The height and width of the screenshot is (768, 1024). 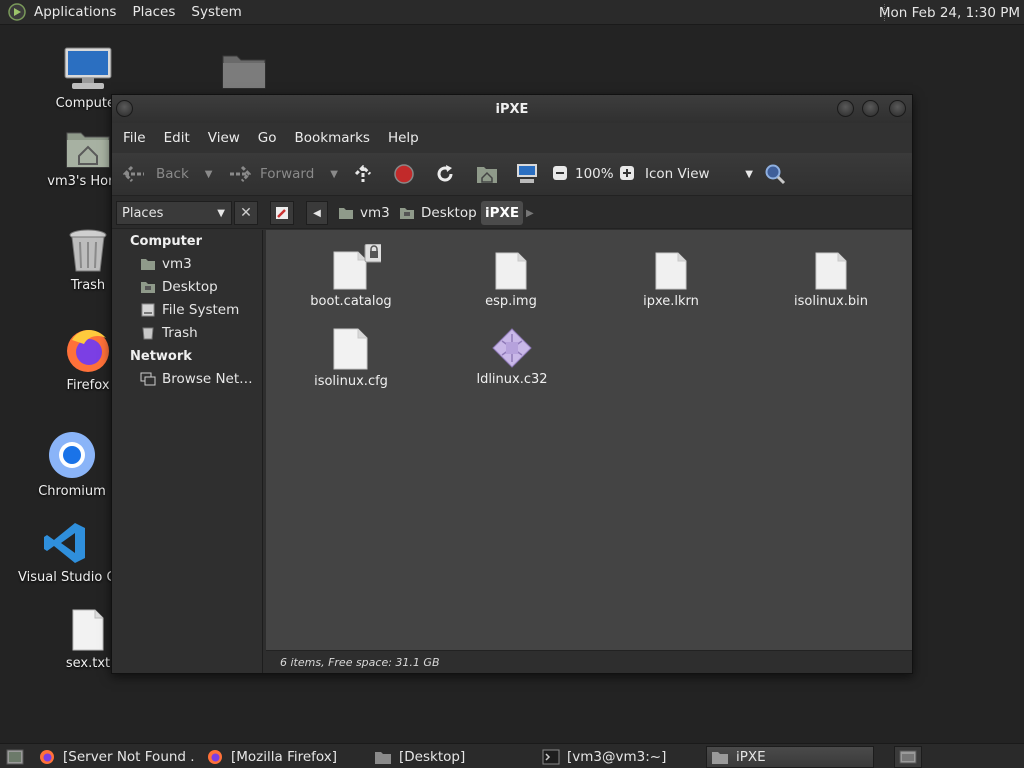 I want to click on close-sidebar-button: ✕, so click(x=246, y=213).